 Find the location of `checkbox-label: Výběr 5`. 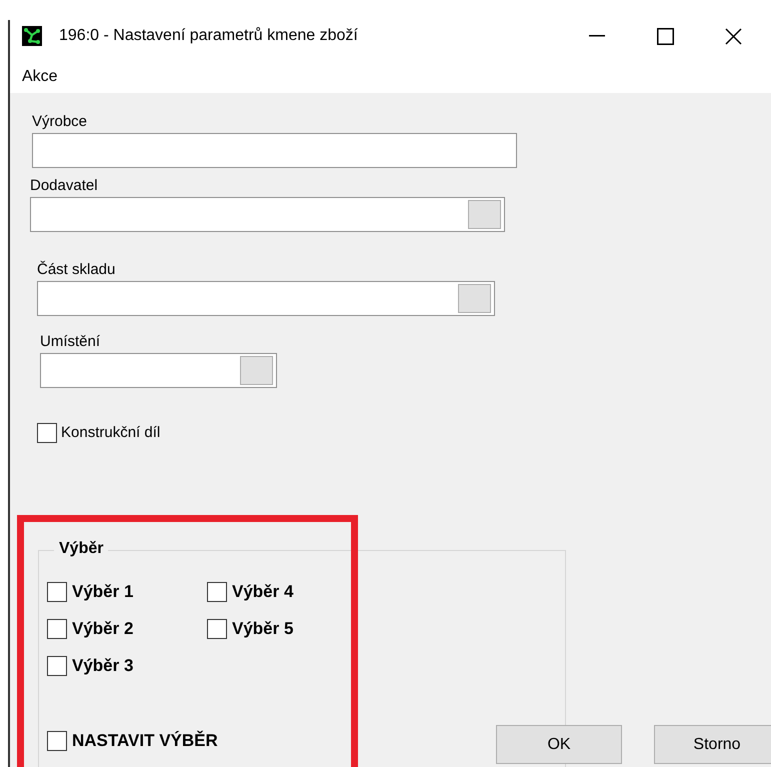

checkbox-label: Výběr 5 is located at coordinates (263, 629).